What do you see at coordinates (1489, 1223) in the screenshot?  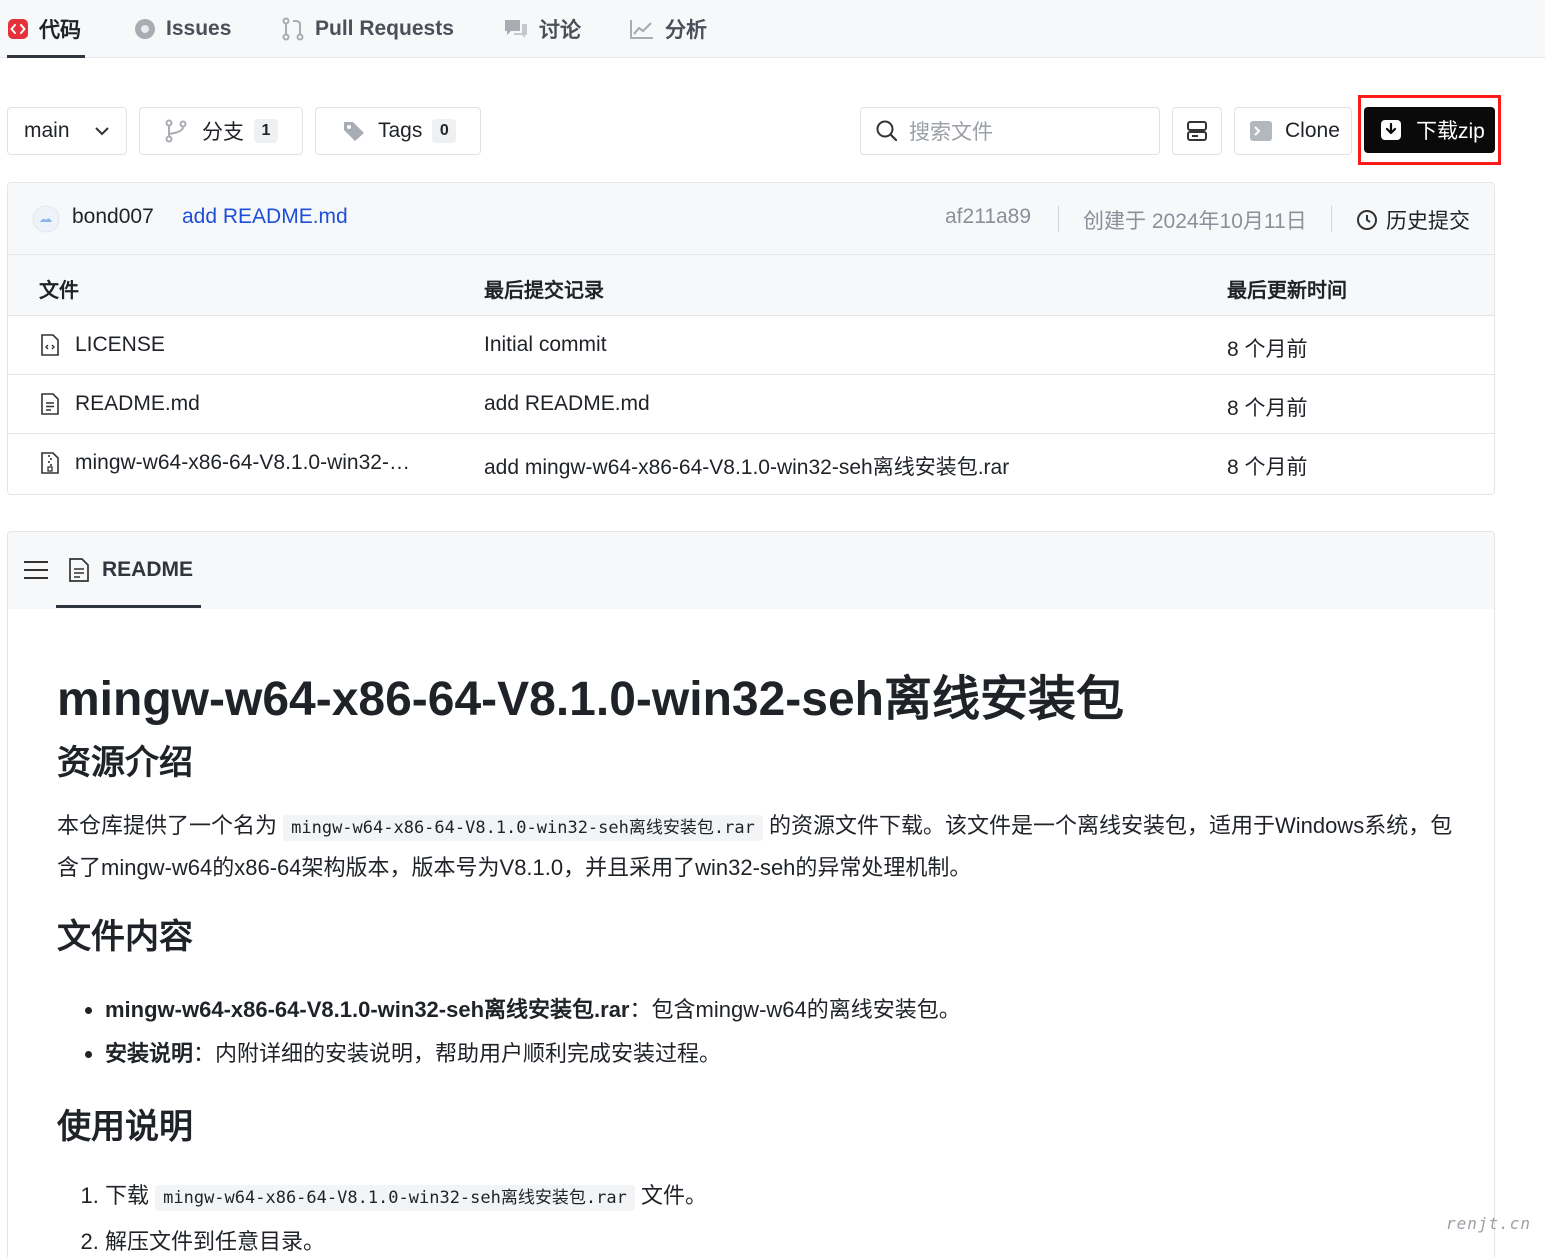 I see `watermark: renjt.cn` at bounding box center [1489, 1223].